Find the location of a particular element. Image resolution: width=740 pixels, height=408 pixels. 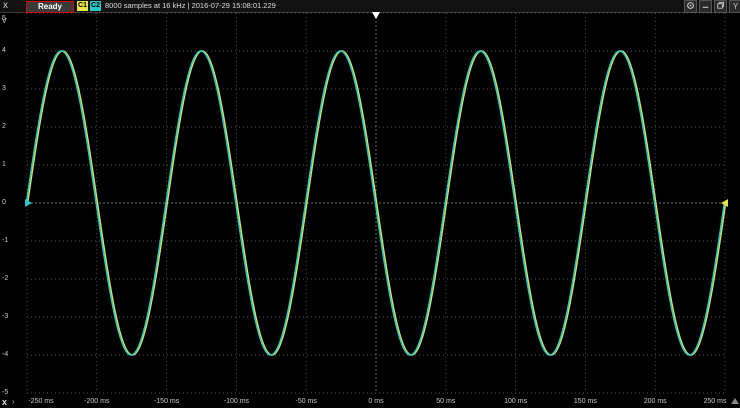

x-tick-label: -50 ms is located at coordinates (306, 401).